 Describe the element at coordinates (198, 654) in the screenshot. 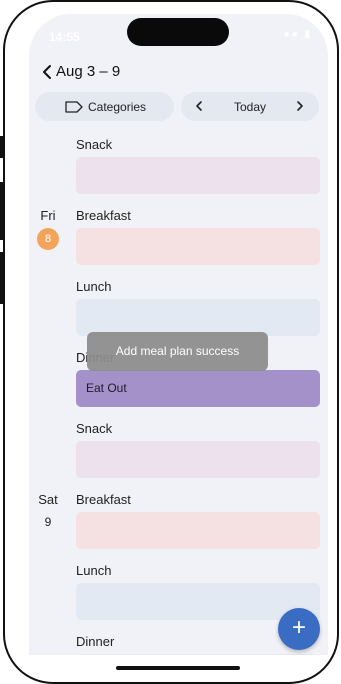

I see `meal-slot-dinner` at that location.